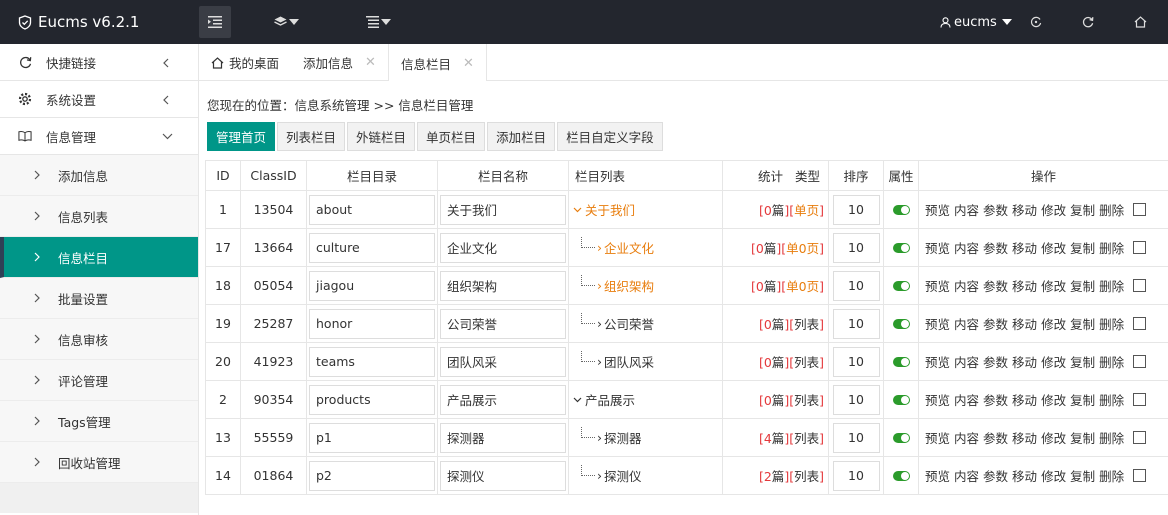 Image resolution: width=1168 pixels, height=515 pixels. What do you see at coordinates (99, 175) in the screenshot?
I see `sidebar-item-add-info: 添加信息` at bounding box center [99, 175].